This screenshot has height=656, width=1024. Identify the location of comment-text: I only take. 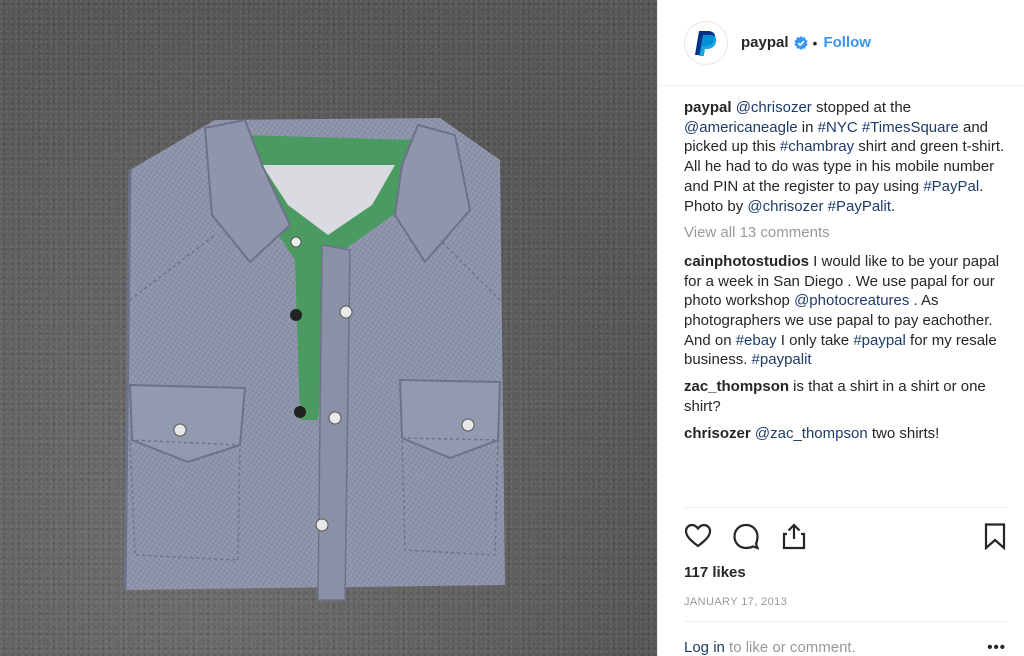
(815, 340).